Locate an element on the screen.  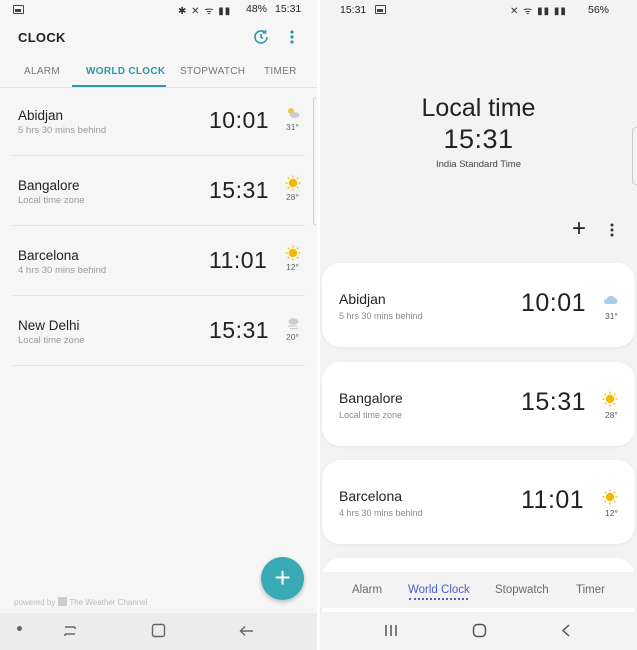
city-name: New Delhi is located at coordinates (49, 325).